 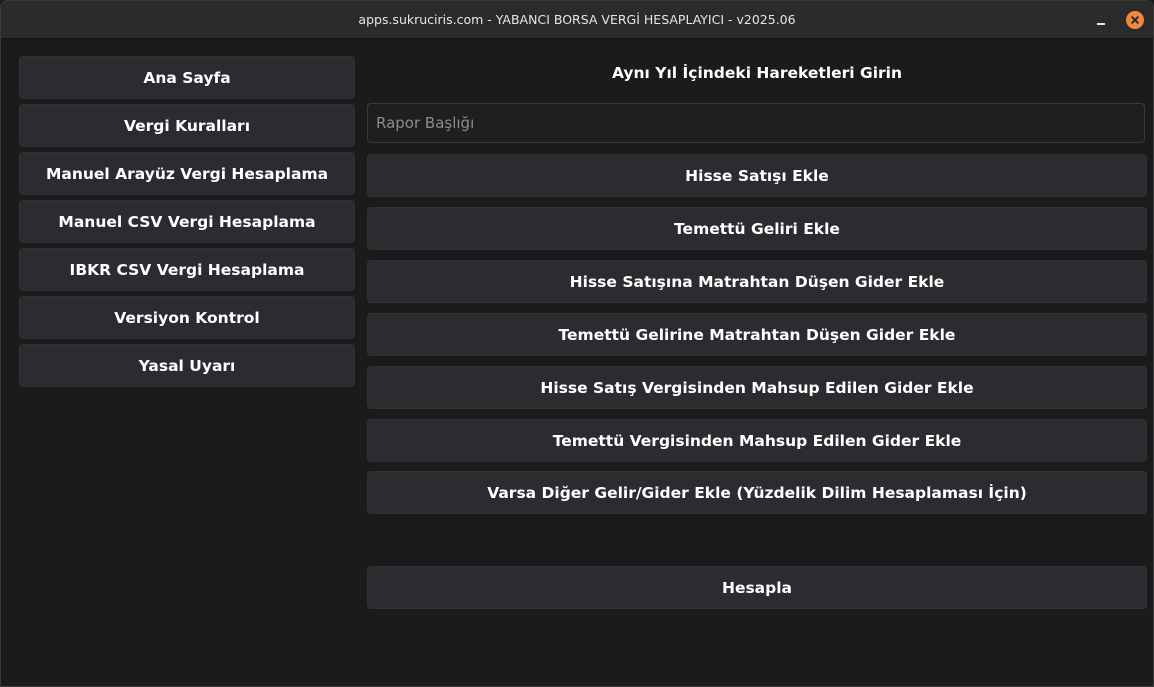 What do you see at coordinates (1135, 20) in the screenshot?
I see `close-icon` at bounding box center [1135, 20].